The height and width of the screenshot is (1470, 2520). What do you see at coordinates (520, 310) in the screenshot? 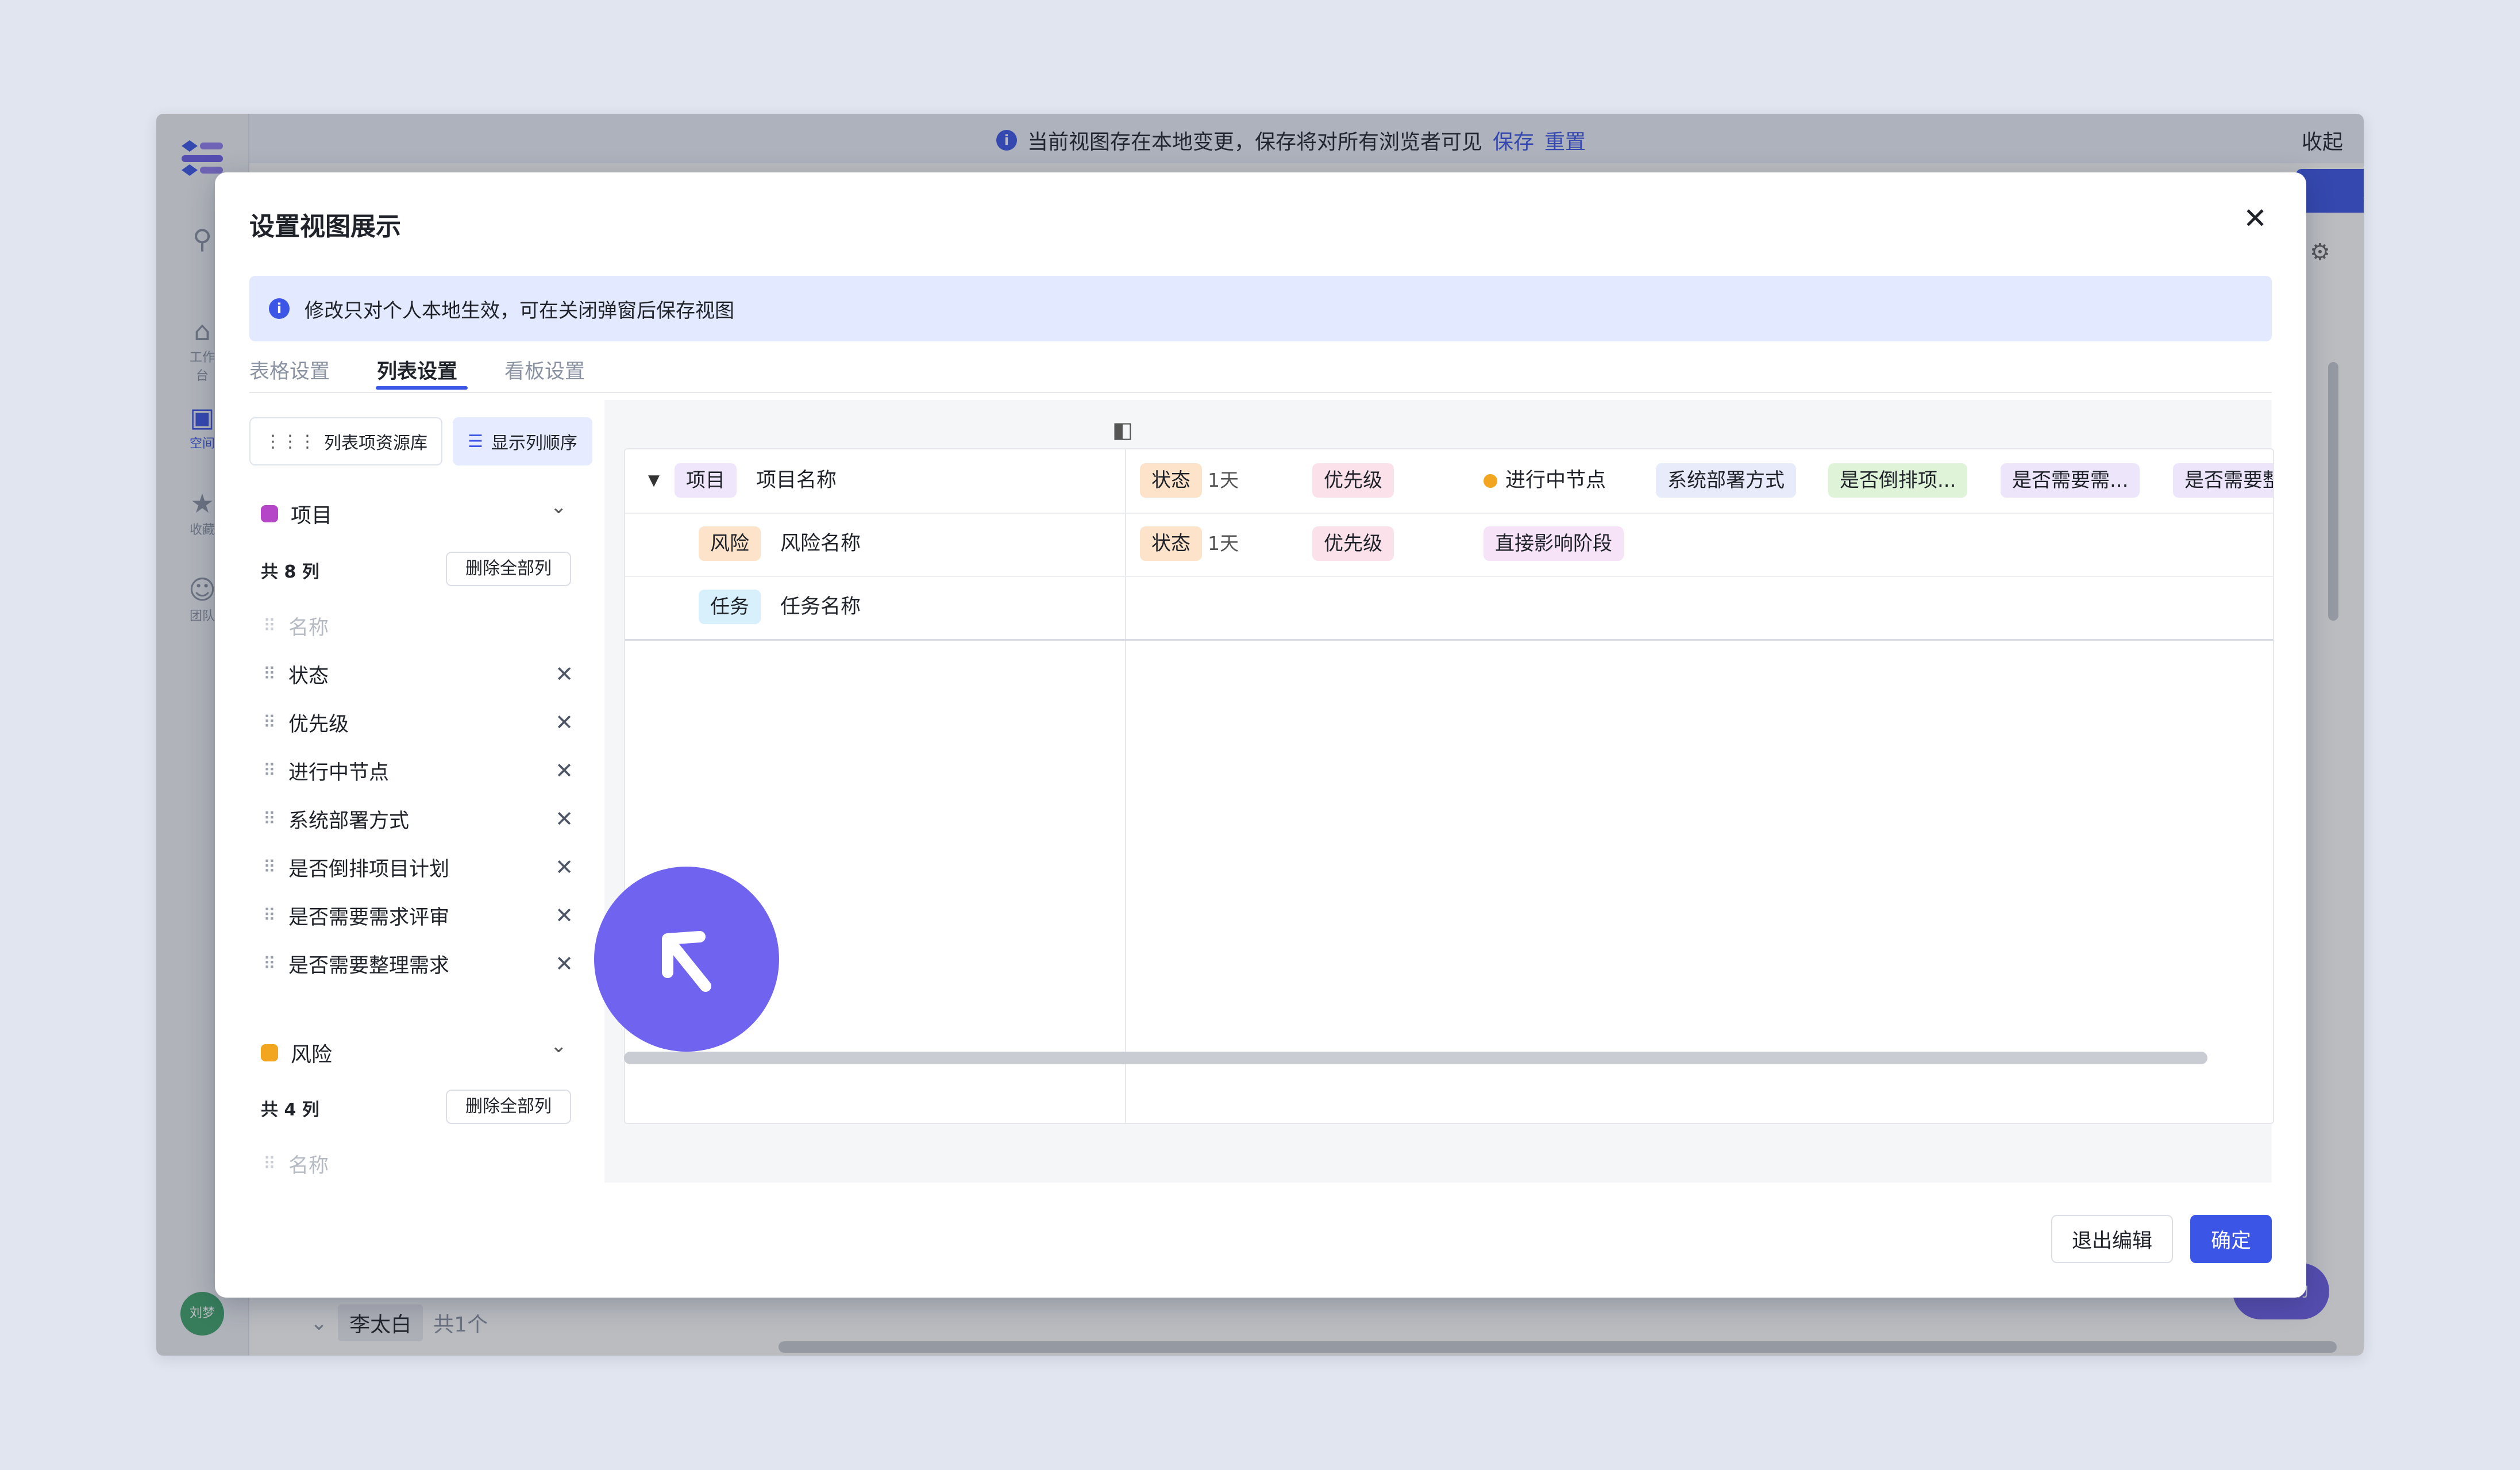
I see `info-banner-text: 修改只对个人本地生效，可在关闭弹窗后保存视图` at bounding box center [520, 310].